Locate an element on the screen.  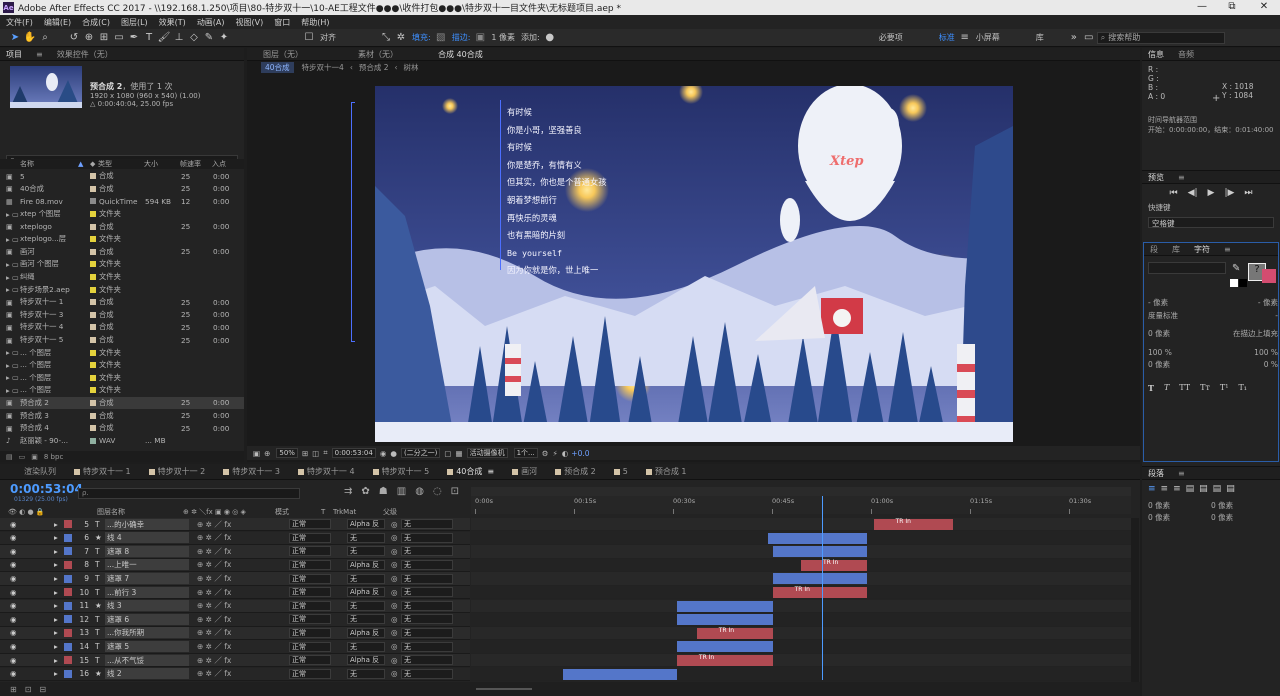
workspace-libraries: 库 is located at coordinates (1040, 37).